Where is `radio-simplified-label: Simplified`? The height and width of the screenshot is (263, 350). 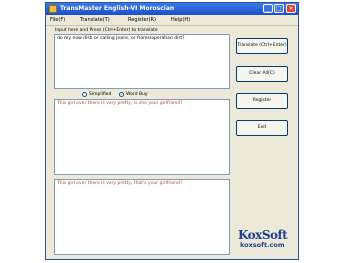
radio-simplified-label: Simplified is located at coordinates (100, 94).